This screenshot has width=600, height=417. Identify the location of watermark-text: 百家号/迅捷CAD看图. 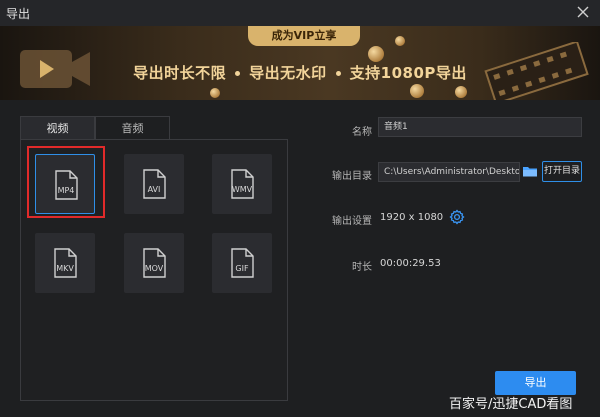
(511, 404).